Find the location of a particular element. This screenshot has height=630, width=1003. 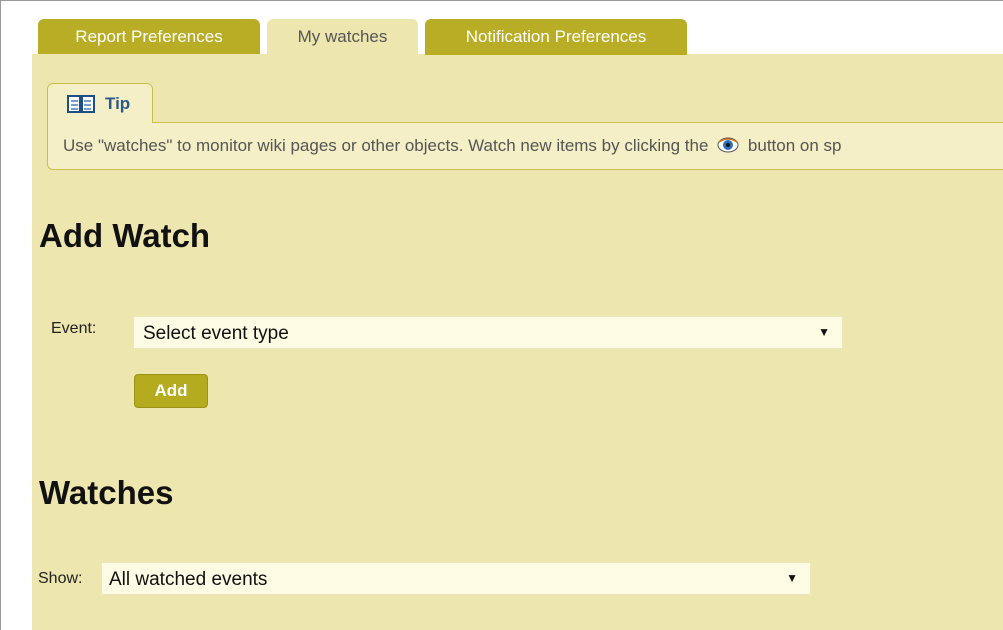

tip-title: Tip is located at coordinates (118, 103).